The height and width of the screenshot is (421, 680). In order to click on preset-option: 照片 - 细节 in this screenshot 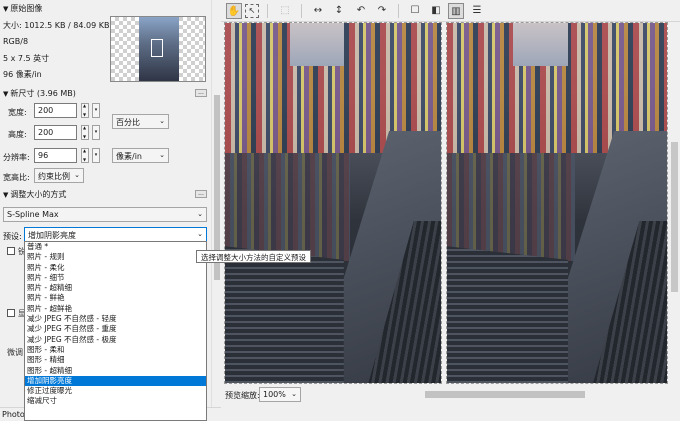, I will do `click(115, 278)`.